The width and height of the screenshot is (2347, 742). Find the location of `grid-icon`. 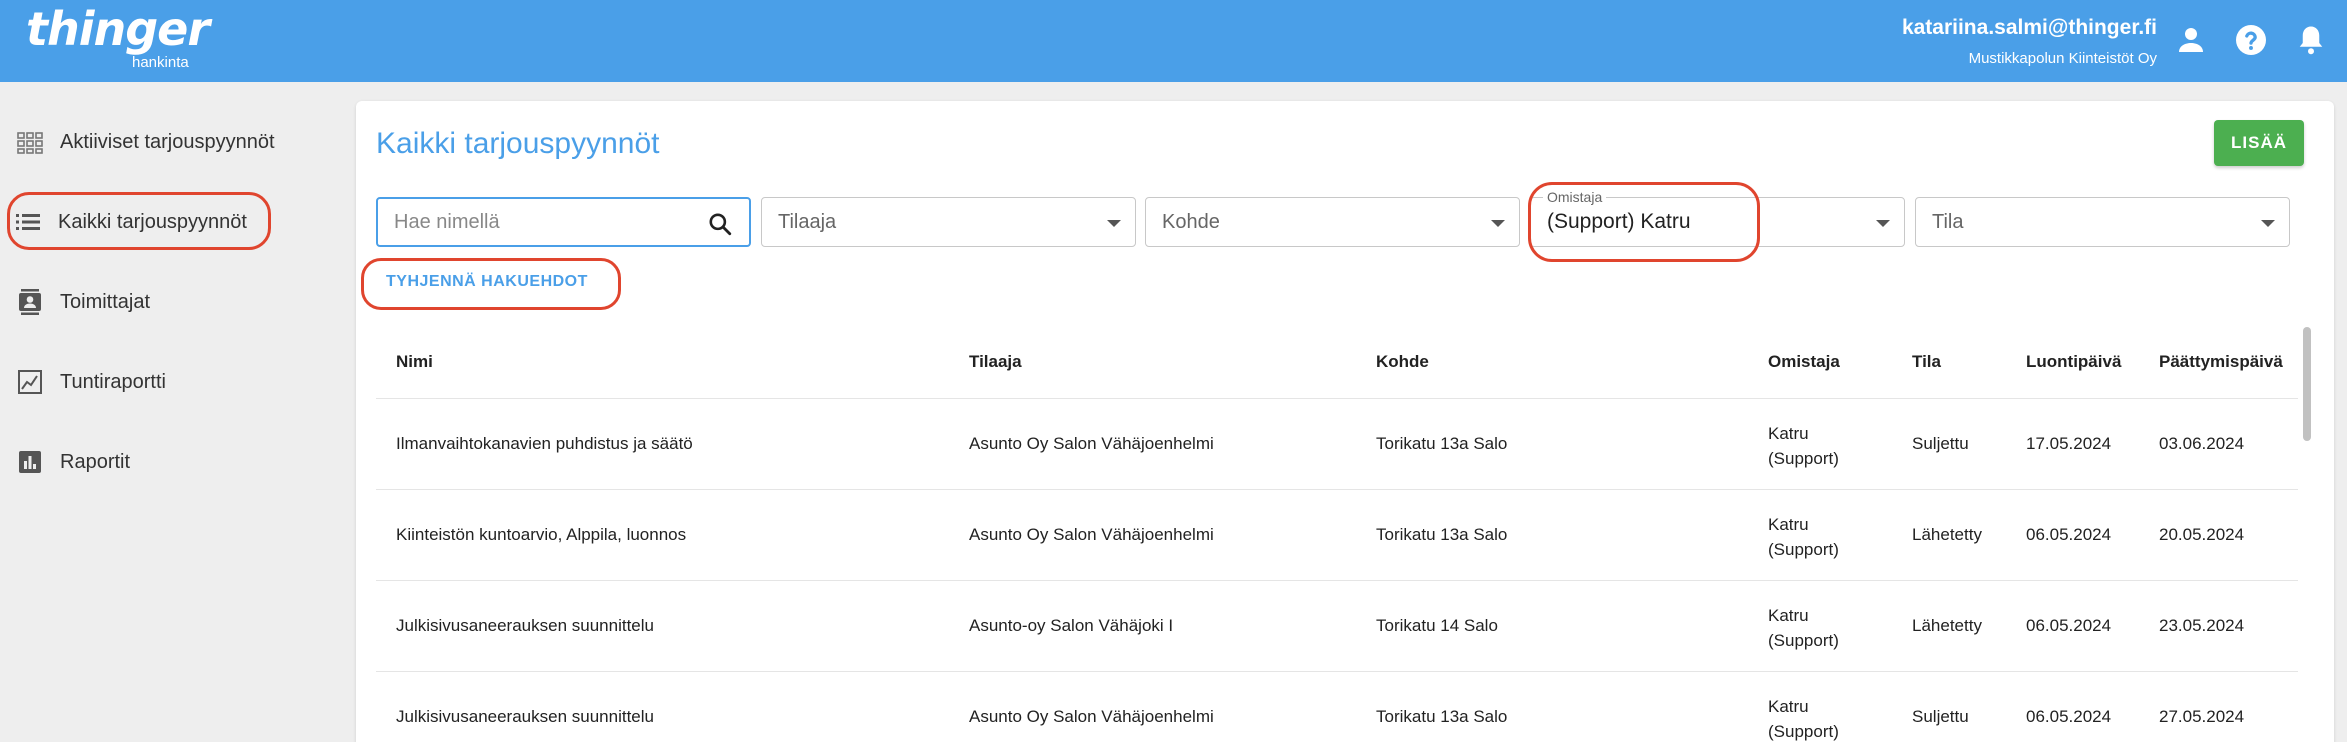

grid-icon is located at coordinates (30, 143).